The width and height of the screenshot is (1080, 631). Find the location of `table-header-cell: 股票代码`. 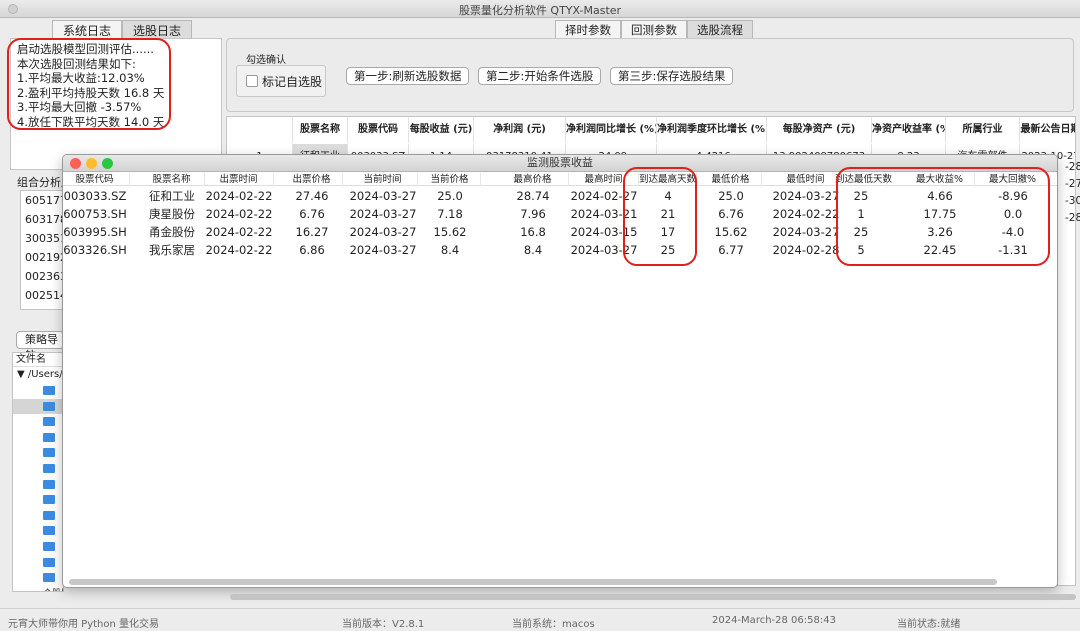

table-header-cell: 股票代码 is located at coordinates (378, 130).